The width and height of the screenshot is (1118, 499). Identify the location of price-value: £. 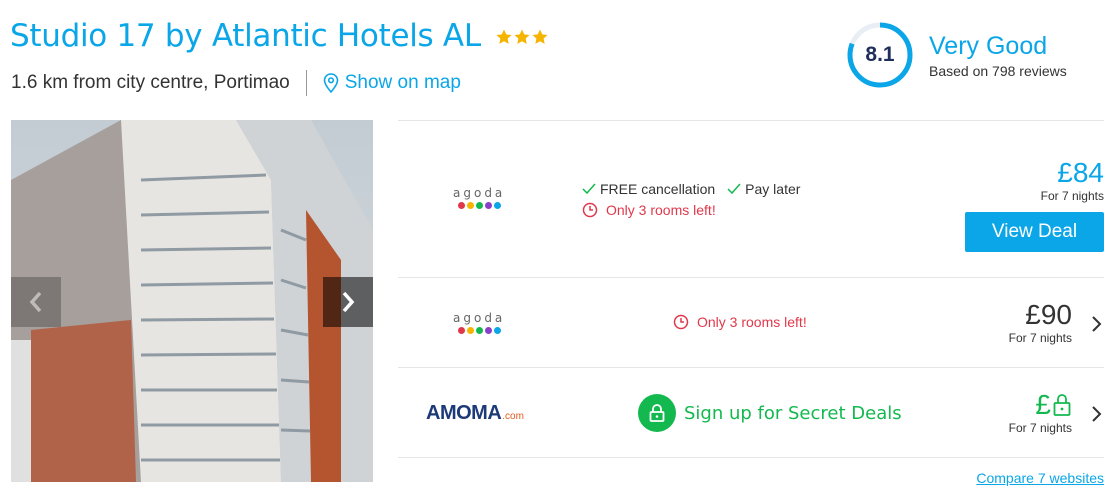
(1040, 405).